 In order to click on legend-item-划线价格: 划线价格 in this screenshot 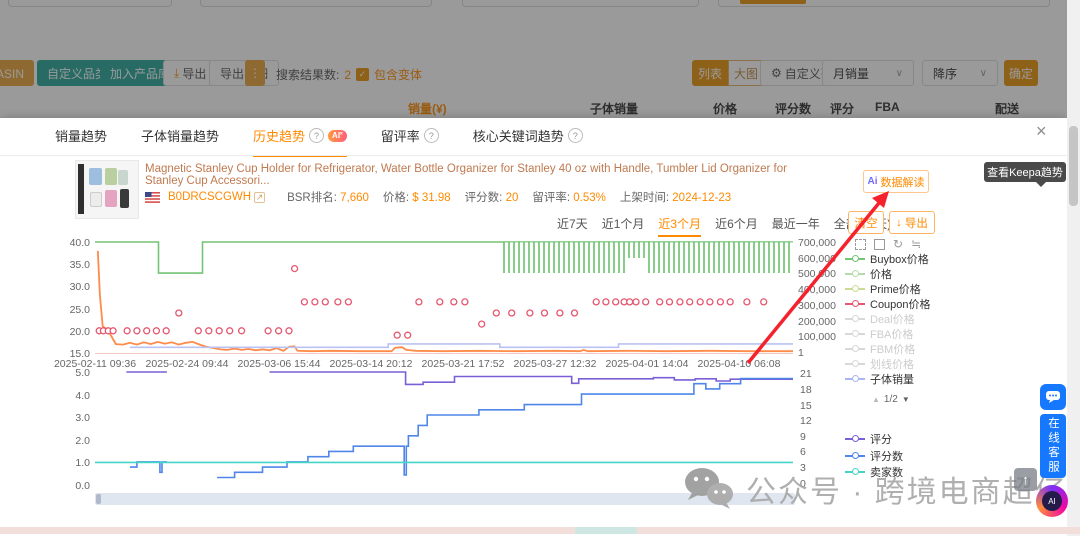, I will do `click(879, 364)`.